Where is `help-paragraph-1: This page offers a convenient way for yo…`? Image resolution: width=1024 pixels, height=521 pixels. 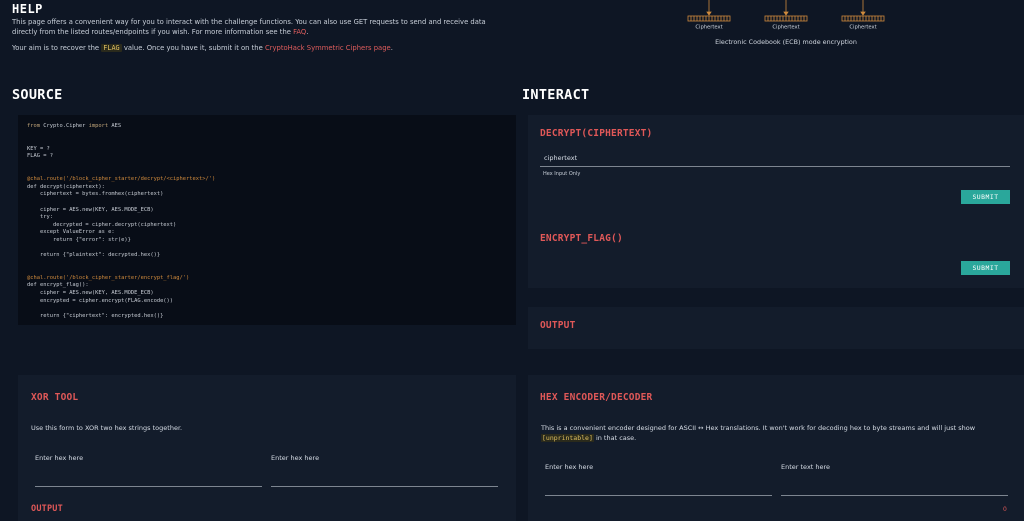
help-paragraph-1: This page offers a convenient way for yo… is located at coordinates (249, 27).